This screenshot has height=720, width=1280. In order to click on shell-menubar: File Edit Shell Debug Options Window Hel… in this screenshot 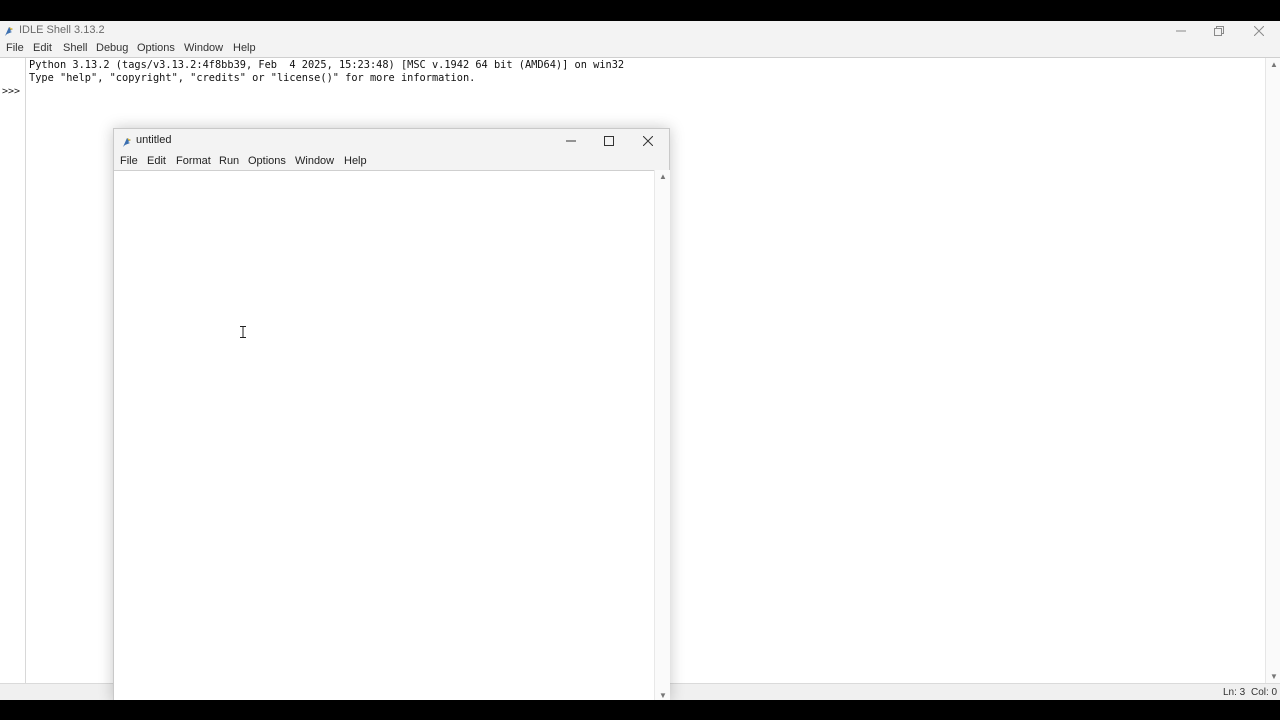, I will do `click(640, 48)`.